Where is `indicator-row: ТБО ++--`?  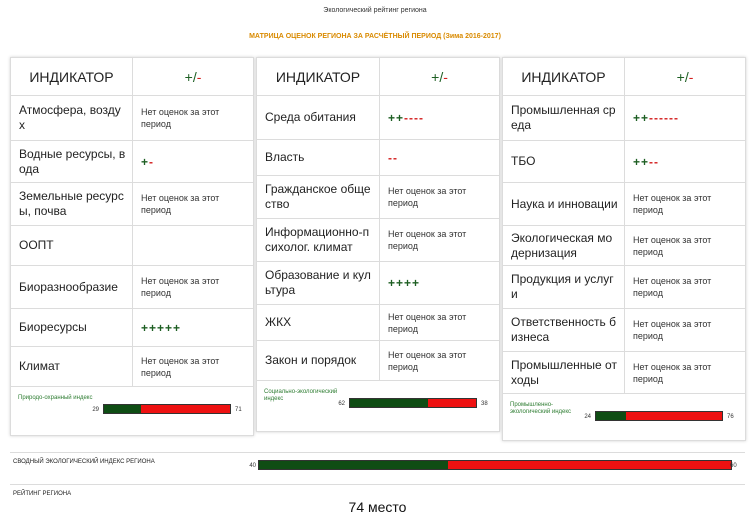
indicator-row: ТБО ++-- is located at coordinates (624, 162).